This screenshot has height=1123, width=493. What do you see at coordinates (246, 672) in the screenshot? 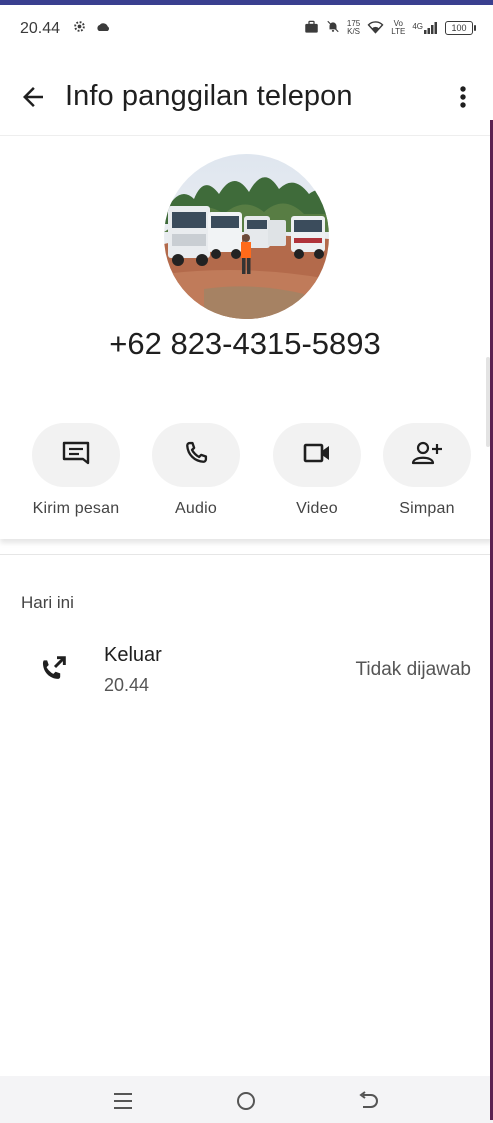
I see `call-history-row: Keluar 20.44 Tidak dijawab` at bounding box center [246, 672].